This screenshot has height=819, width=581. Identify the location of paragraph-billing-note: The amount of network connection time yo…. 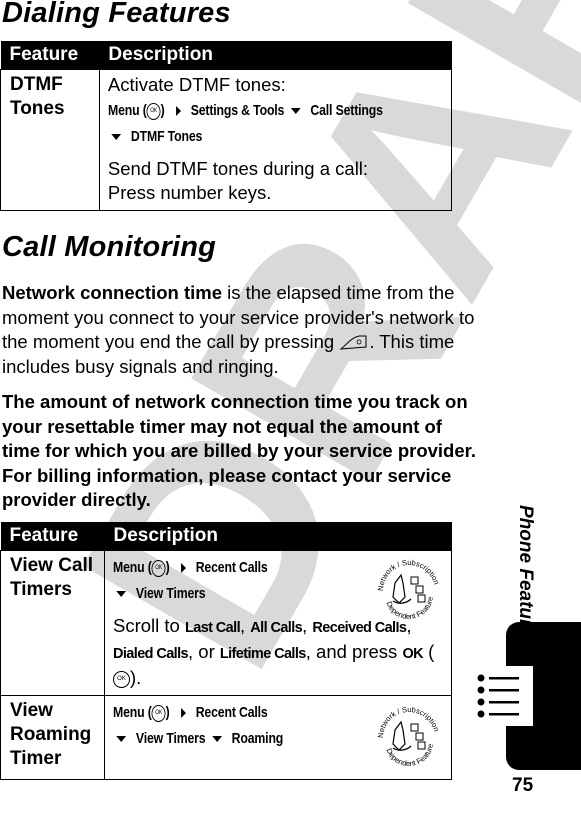
(239, 450).